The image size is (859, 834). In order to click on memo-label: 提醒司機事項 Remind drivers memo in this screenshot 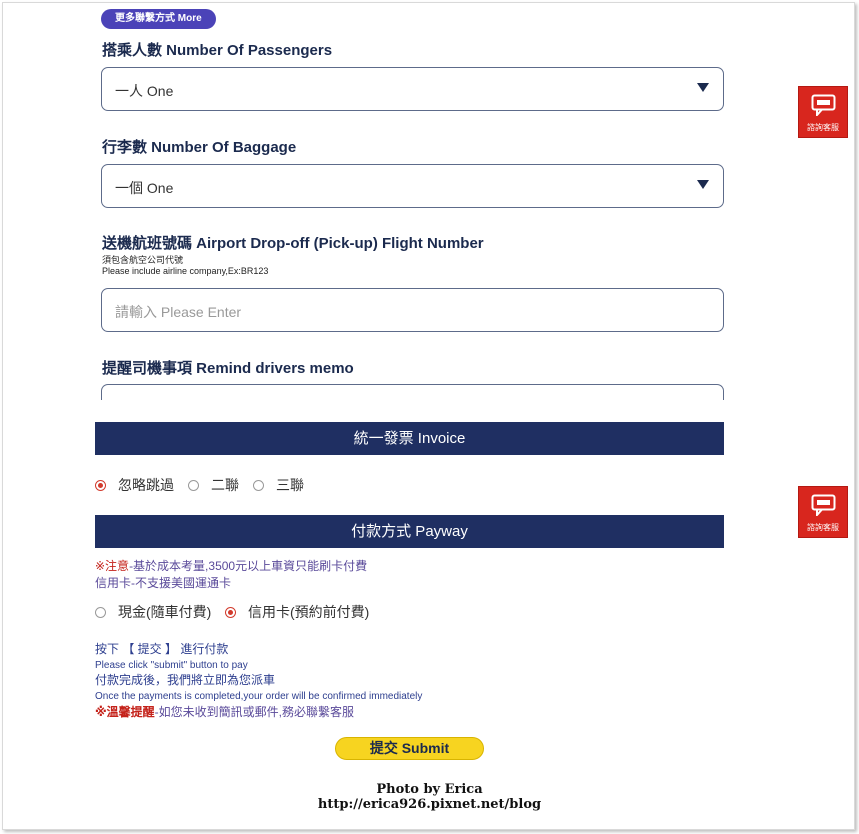, I will do `click(228, 368)`.